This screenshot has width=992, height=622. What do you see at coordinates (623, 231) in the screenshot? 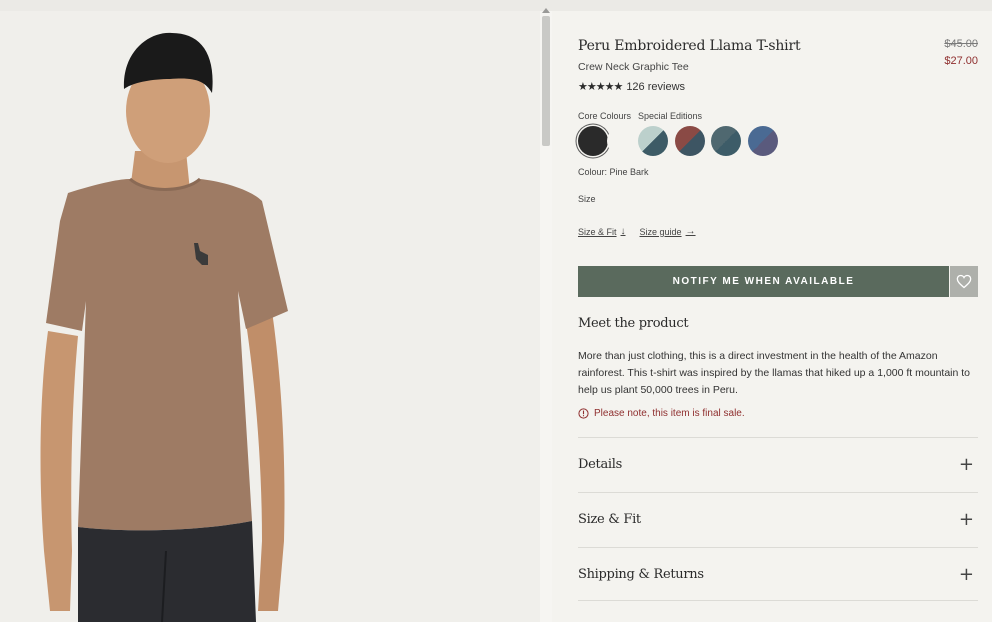
I see `arrow-down-icon: ↓` at bounding box center [623, 231].